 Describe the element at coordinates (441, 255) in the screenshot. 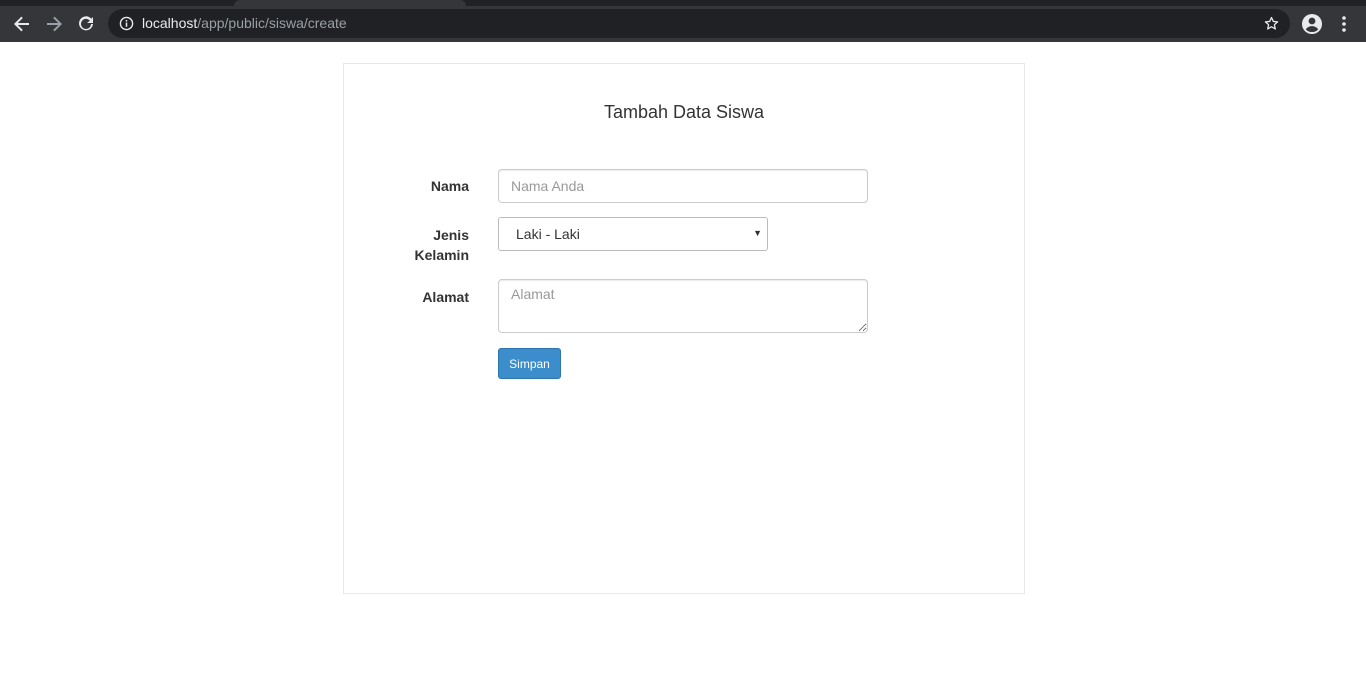

I see `jenis-kelamin-label-line2: Kelamin` at that location.